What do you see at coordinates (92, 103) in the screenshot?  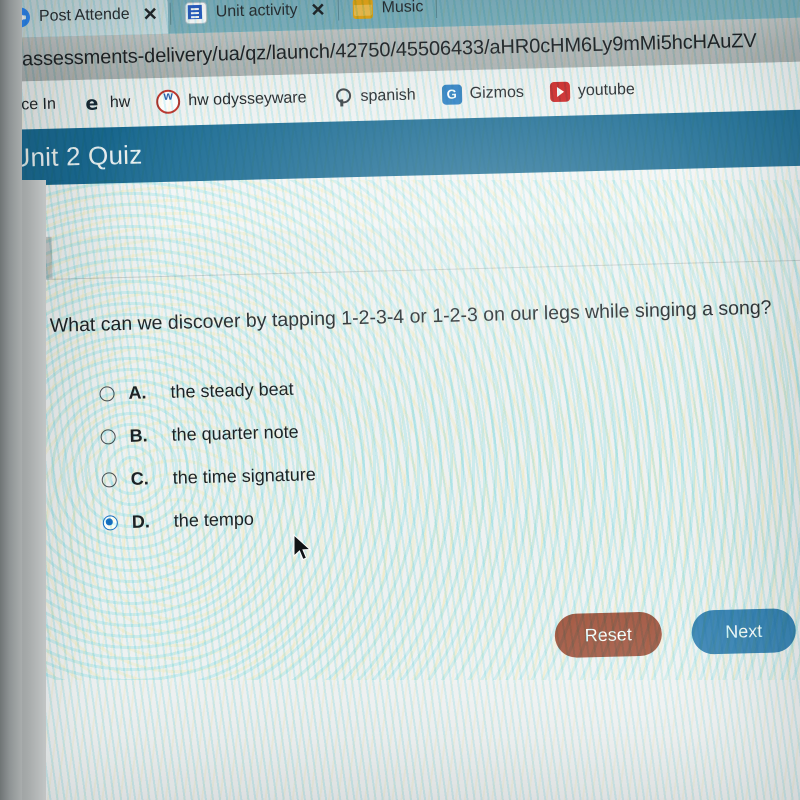 I see `edge-icon: e` at bounding box center [92, 103].